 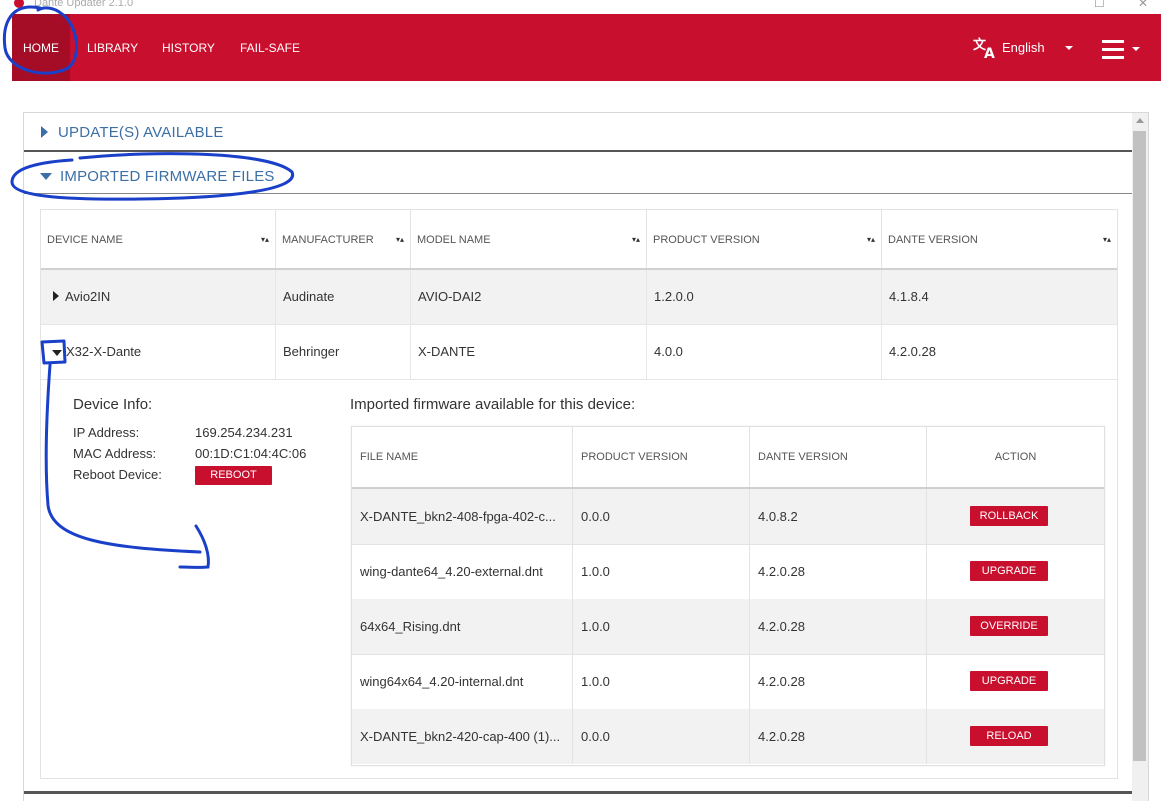 What do you see at coordinates (462, 681) in the screenshot?
I see `file-name-cell: wing64x64_4.20-internal.dnt` at bounding box center [462, 681].